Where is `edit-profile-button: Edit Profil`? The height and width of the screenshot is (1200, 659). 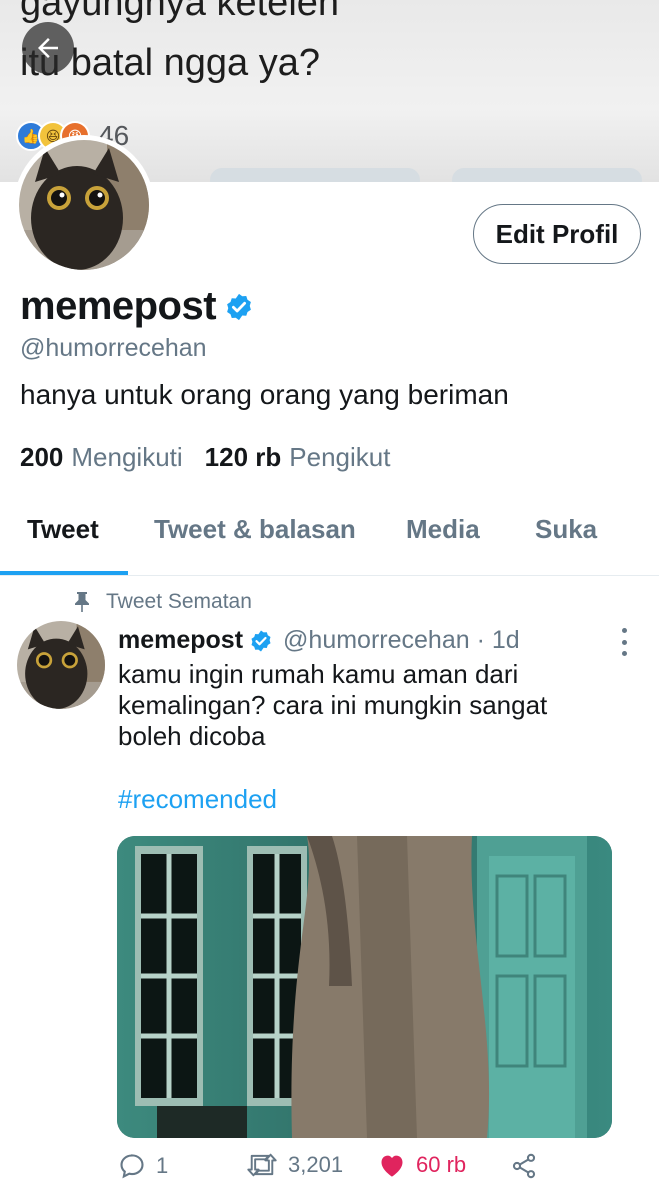 edit-profile-button: Edit Profil is located at coordinates (557, 234).